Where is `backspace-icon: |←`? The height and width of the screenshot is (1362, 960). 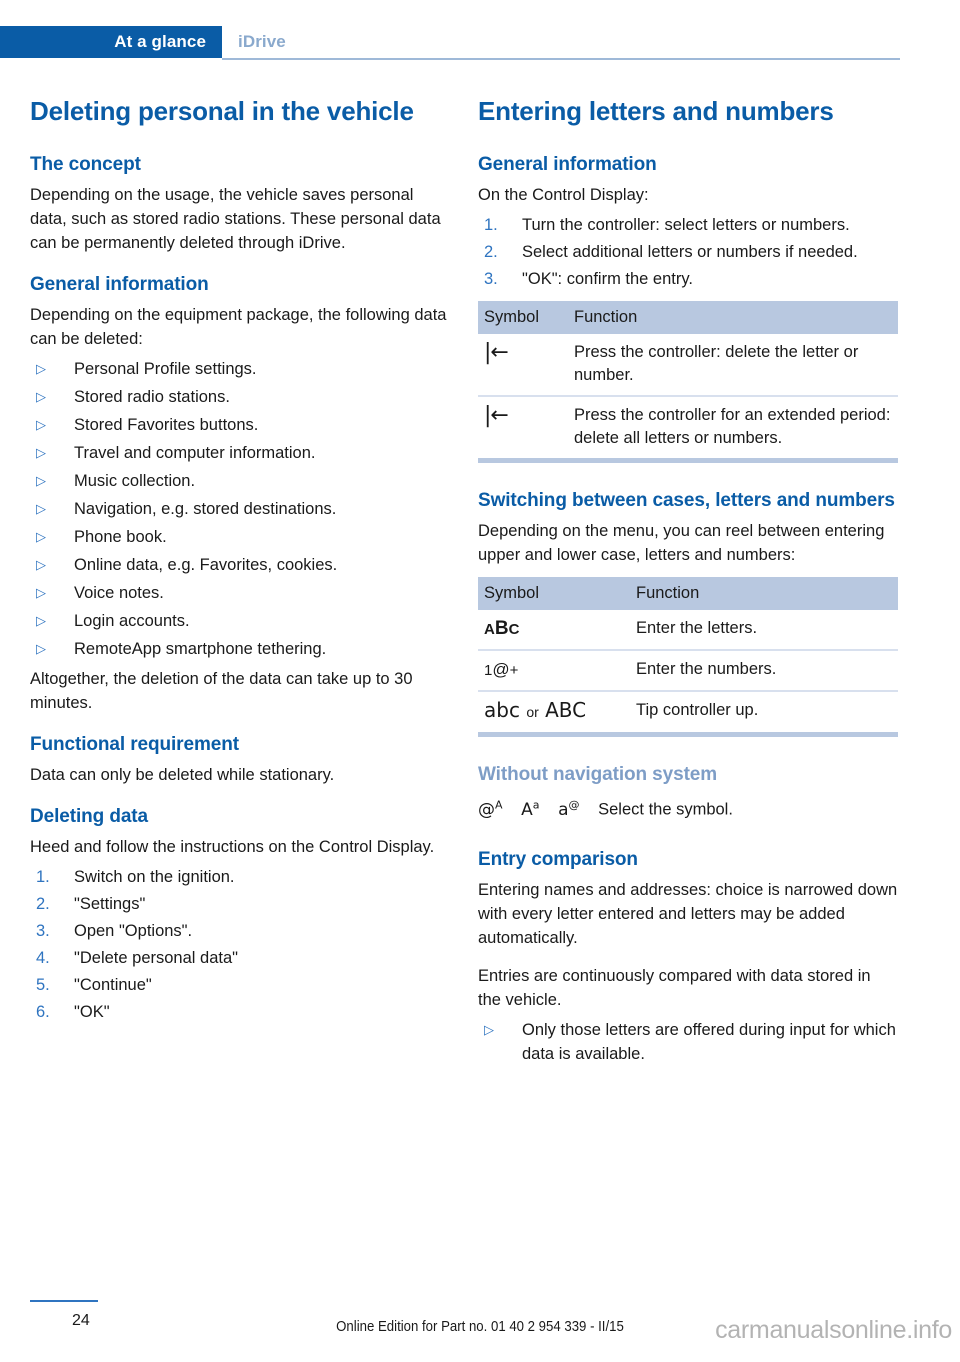
backspace-icon: |← is located at coordinates (523, 429).